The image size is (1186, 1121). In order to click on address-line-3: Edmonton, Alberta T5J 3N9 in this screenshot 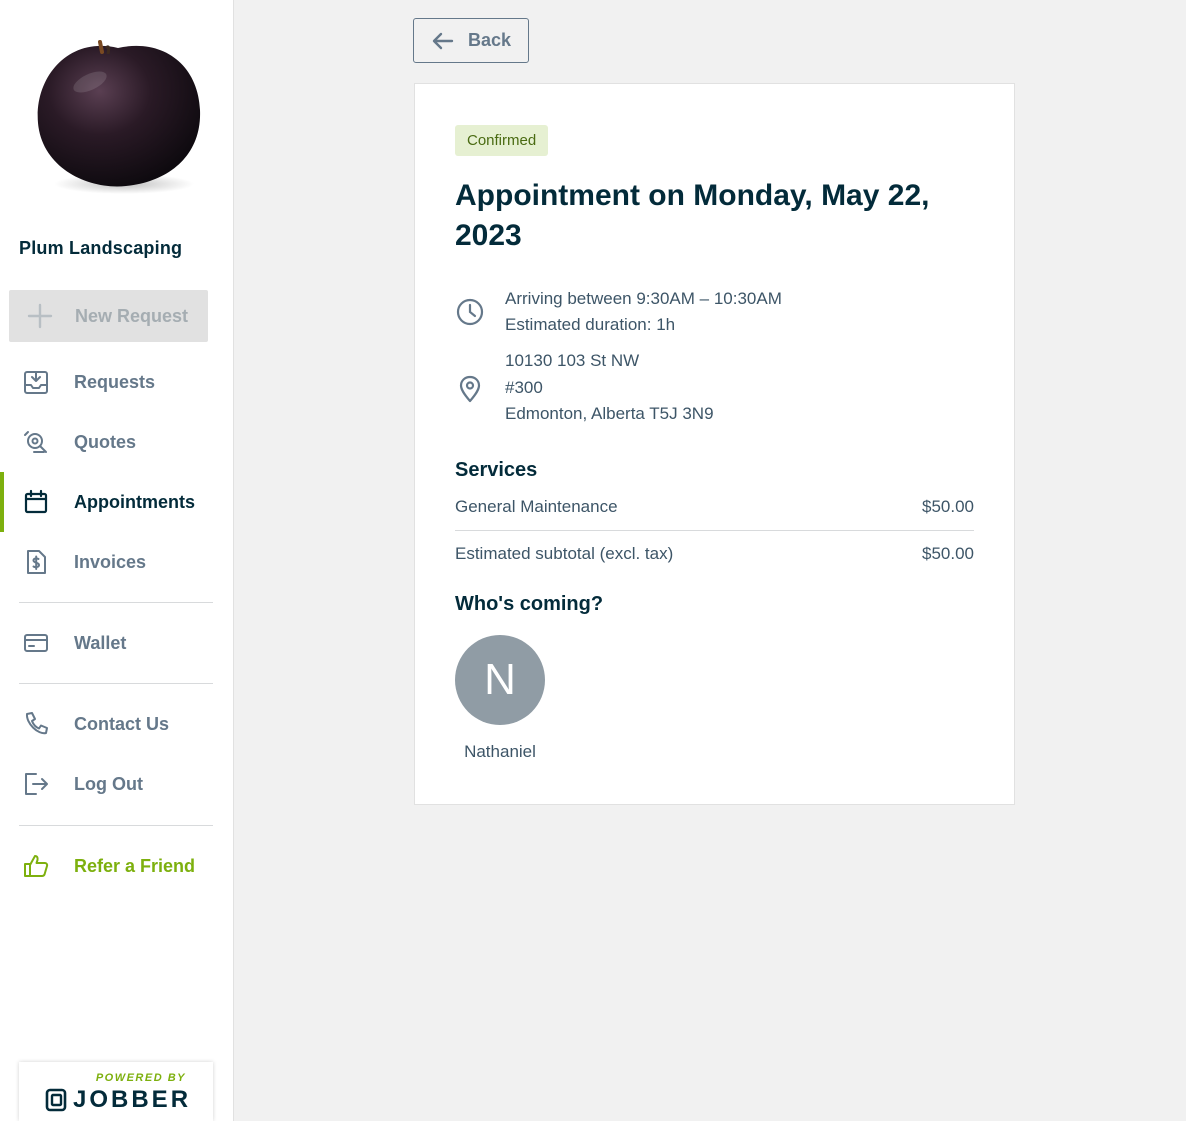, I will do `click(609, 413)`.